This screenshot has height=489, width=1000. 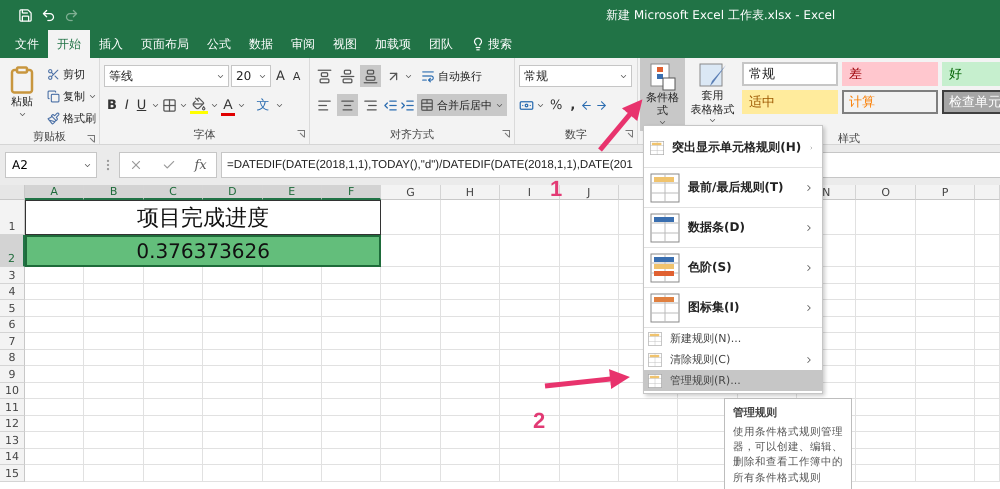 I want to click on row-header: 12, so click(x=12, y=424).